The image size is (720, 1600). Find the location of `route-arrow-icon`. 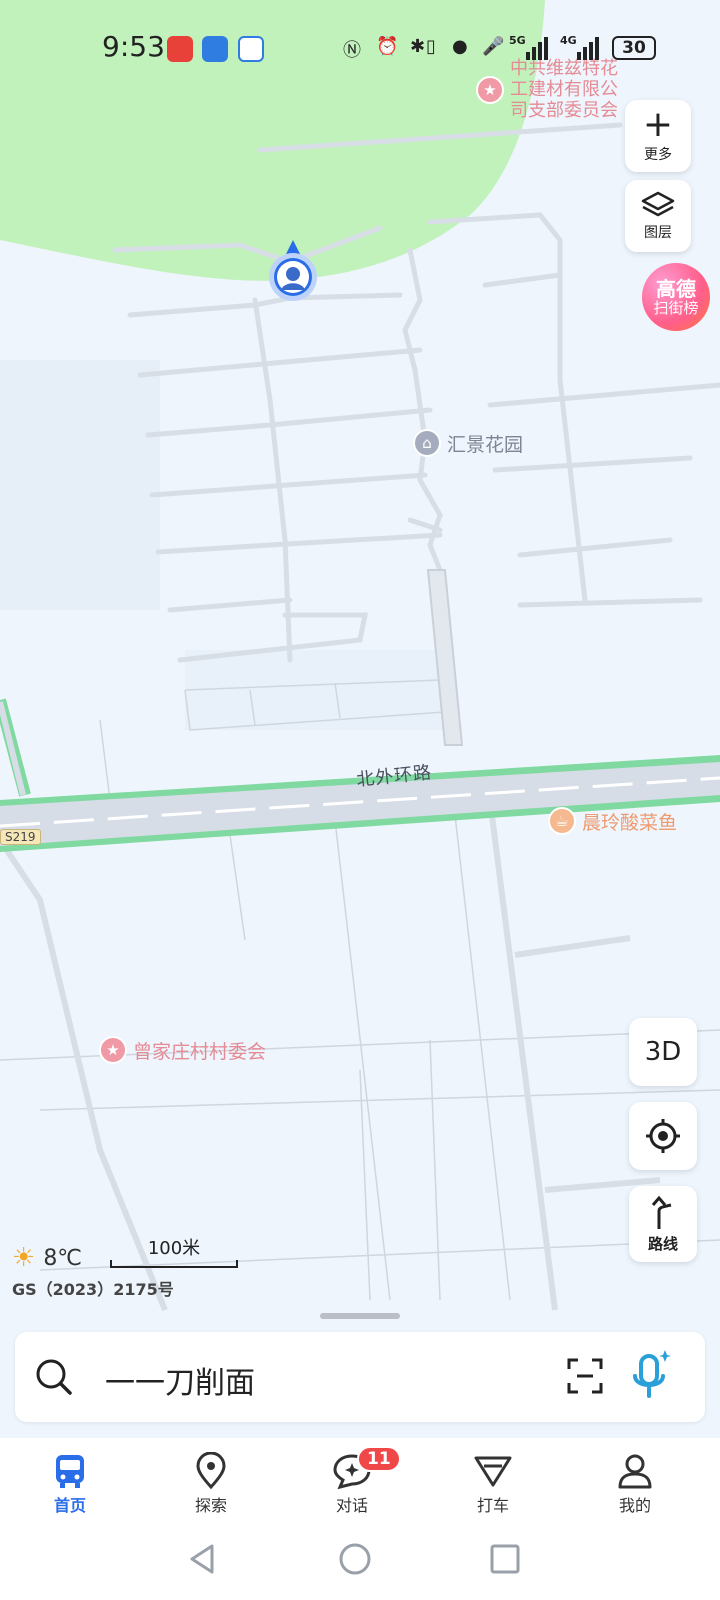

route-arrow-icon is located at coordinates (661, 1212).